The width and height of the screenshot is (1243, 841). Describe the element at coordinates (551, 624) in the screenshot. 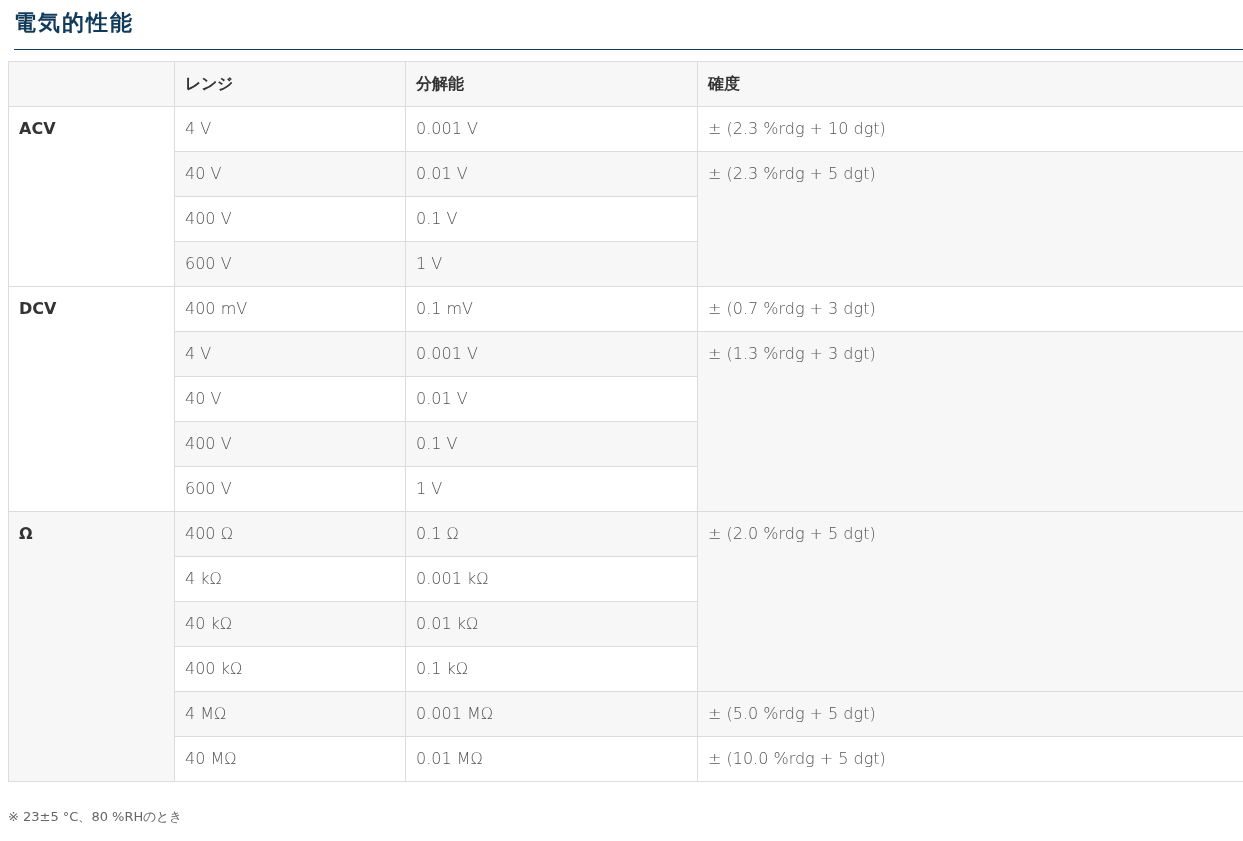

I see `table-cell: 0.01 kΩ` at that location.